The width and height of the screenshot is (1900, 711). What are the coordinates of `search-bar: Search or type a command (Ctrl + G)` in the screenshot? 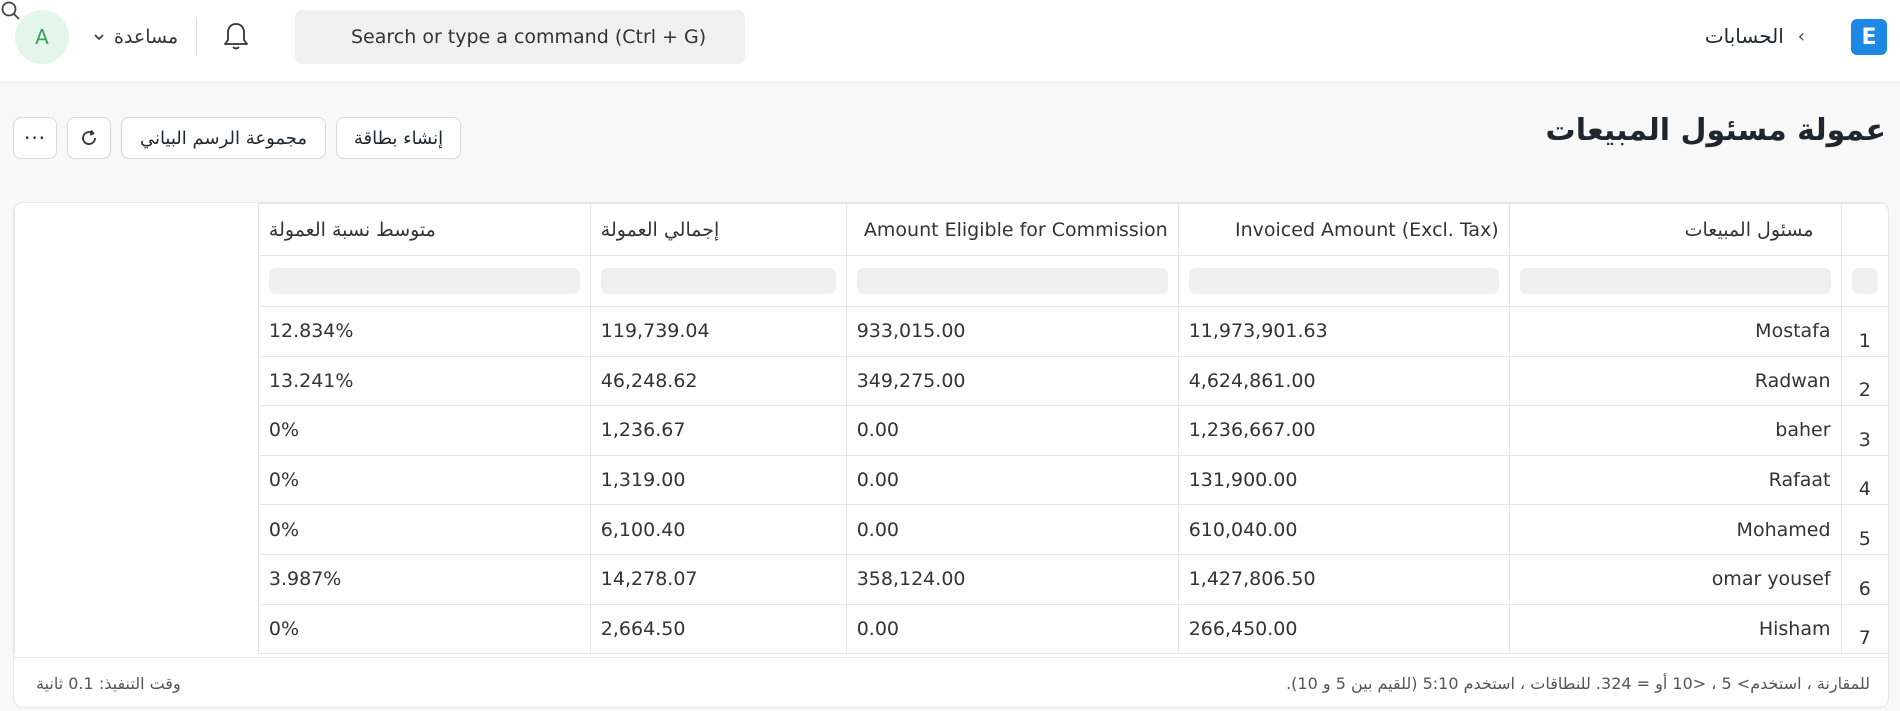 It's located at (520, 37).